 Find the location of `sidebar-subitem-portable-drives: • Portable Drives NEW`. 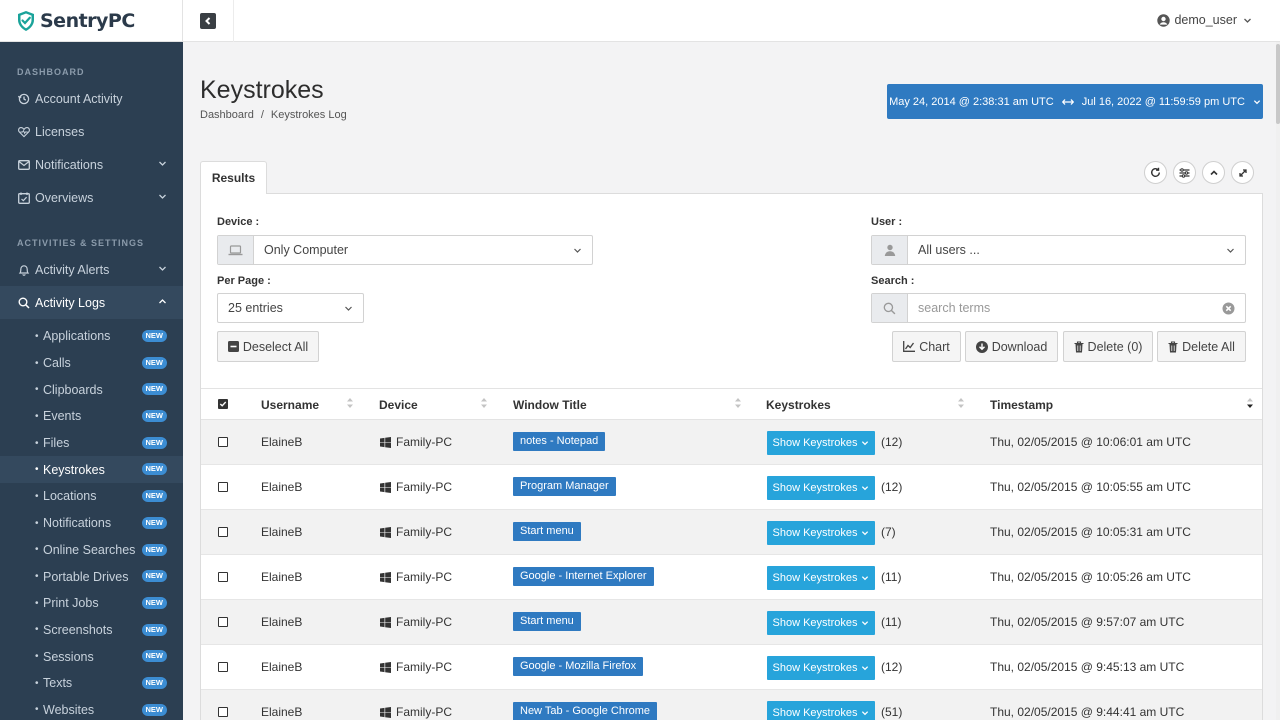

sidebar-subitem-portable-drives: • Portable Drives NEW is located at coordinates (91, 576).